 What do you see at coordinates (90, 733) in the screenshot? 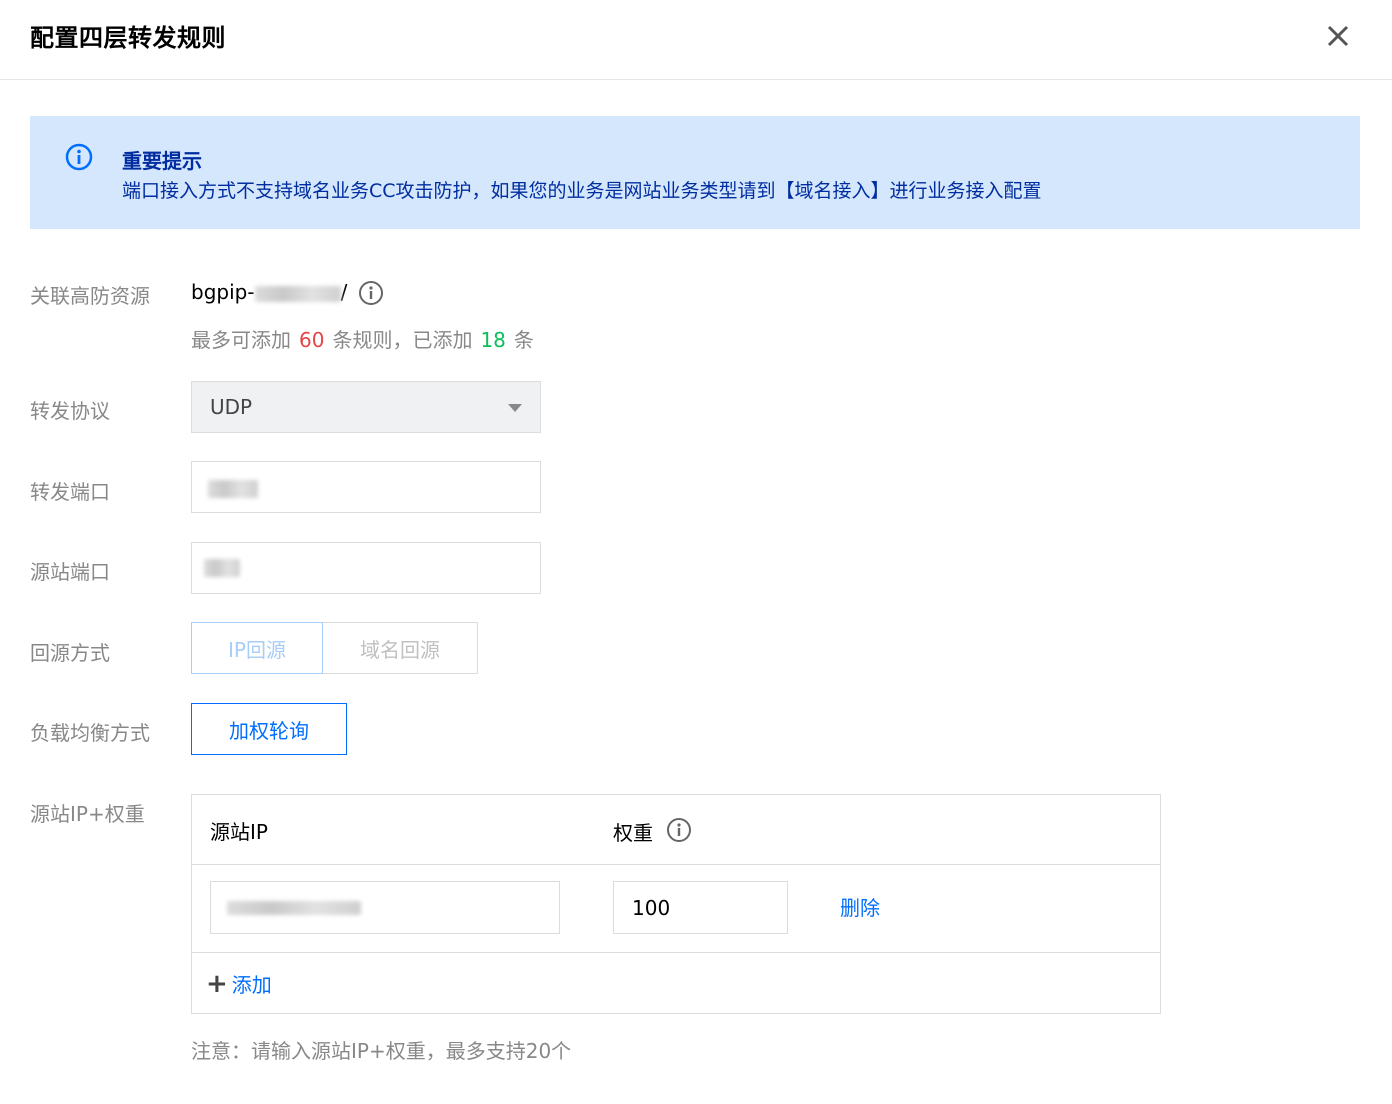
I see `load-balance-label: 负载均衡方式` at bounding box center [90, 733].